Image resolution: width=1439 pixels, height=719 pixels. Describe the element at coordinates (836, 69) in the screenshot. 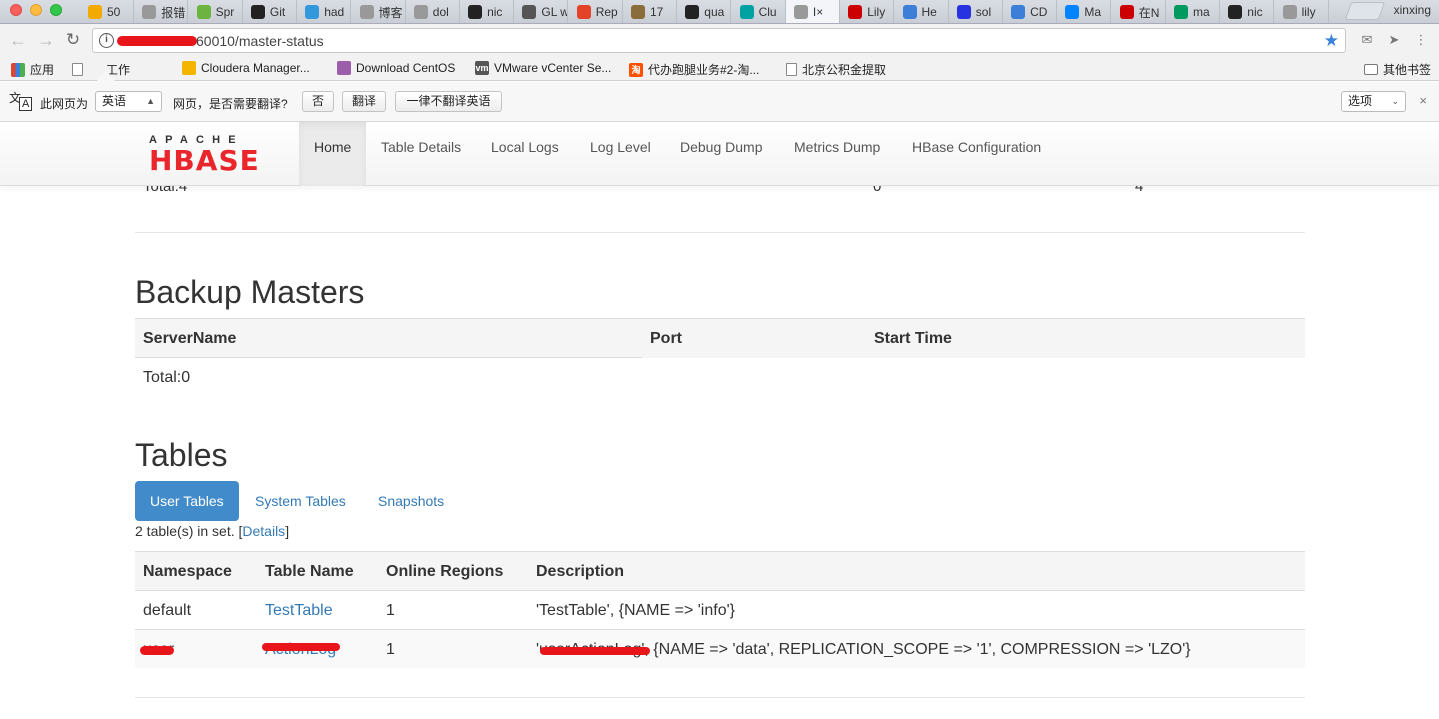

I see `bookmark-gjj: 北京公积金提取` at that location.